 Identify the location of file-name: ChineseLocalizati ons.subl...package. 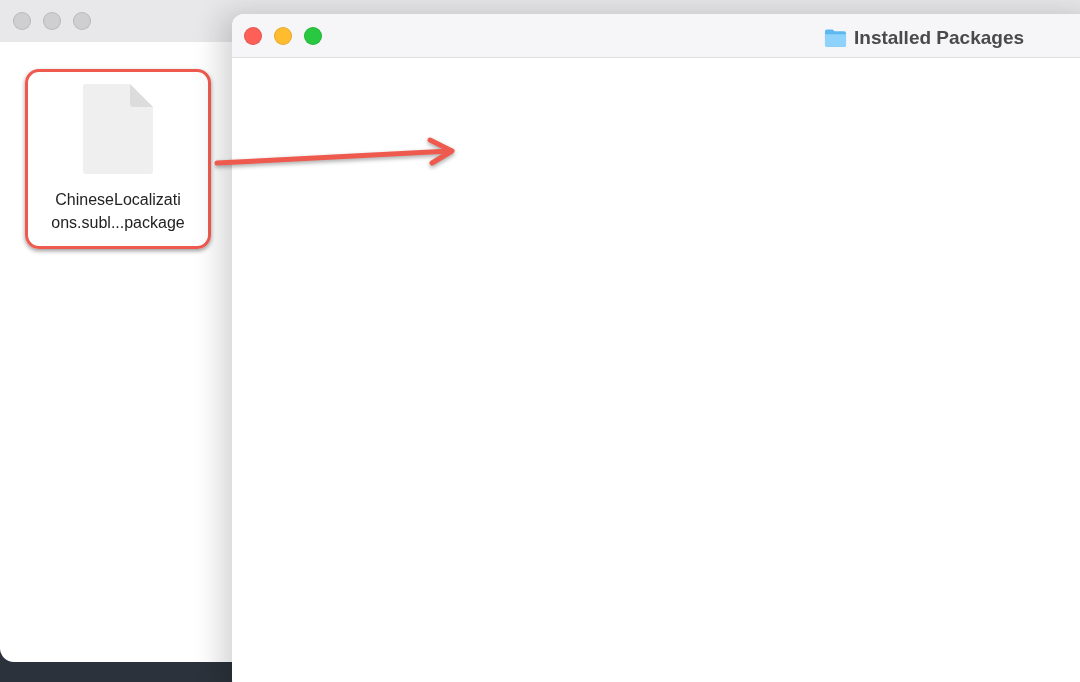
(118, 211).